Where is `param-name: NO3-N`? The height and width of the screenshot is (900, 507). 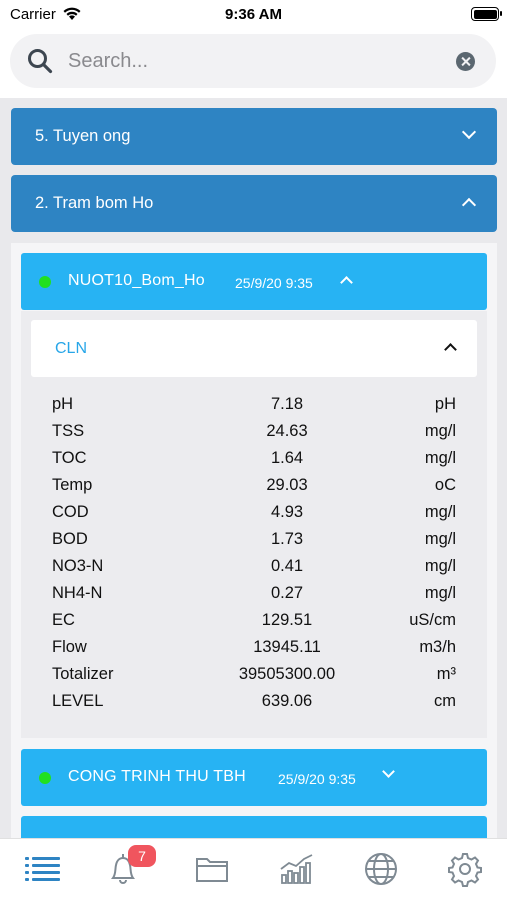 param-name: NO3-N is located at coordinates (78, 566).